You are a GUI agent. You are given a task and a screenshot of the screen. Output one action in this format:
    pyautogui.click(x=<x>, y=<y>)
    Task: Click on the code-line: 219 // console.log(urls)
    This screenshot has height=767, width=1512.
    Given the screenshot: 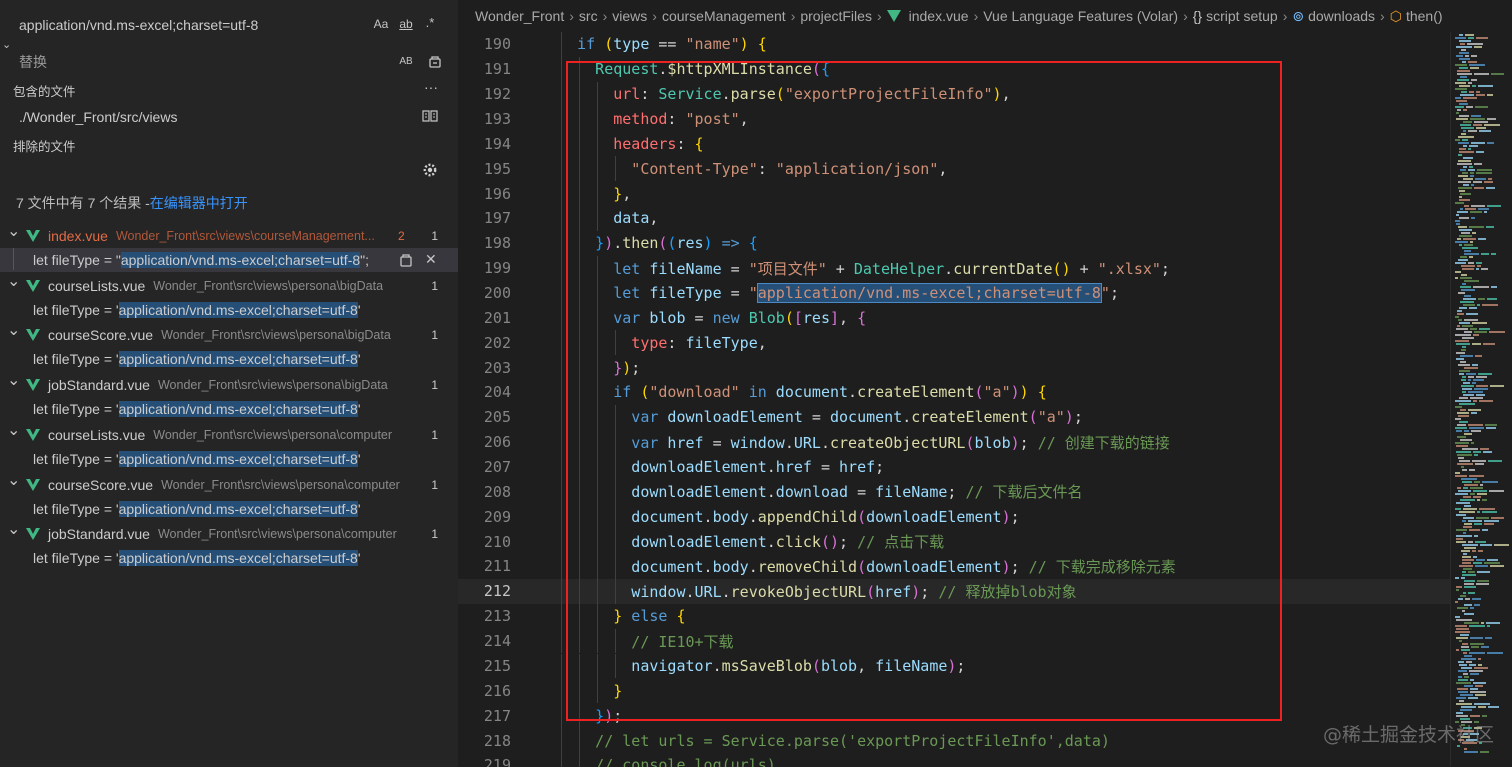 What is the action you would take?
    pyautogui.click(x=954, y=759)
    